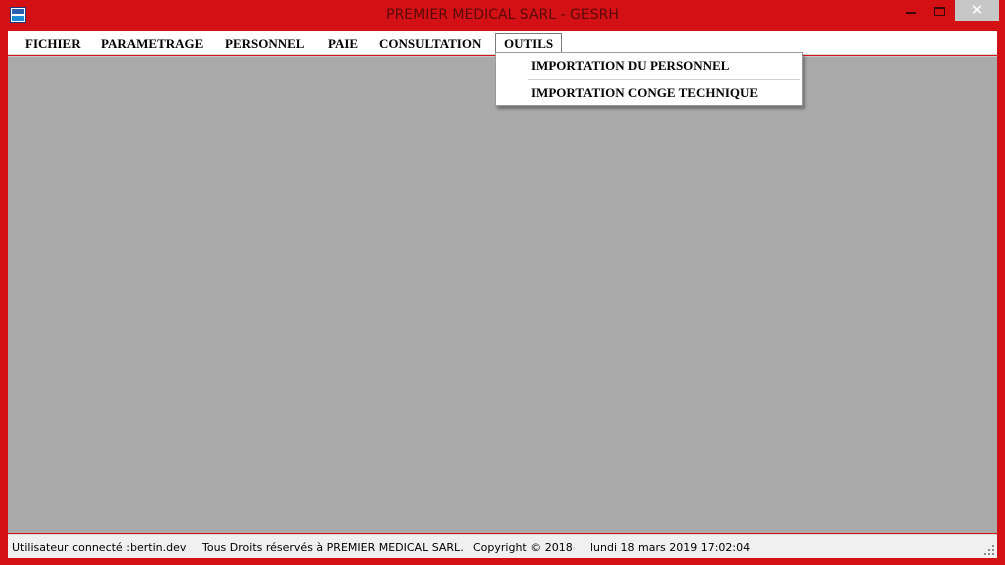 The image size is (1005, 565). I want to click on status-user-value: bertin.dev, so click(158, 547).